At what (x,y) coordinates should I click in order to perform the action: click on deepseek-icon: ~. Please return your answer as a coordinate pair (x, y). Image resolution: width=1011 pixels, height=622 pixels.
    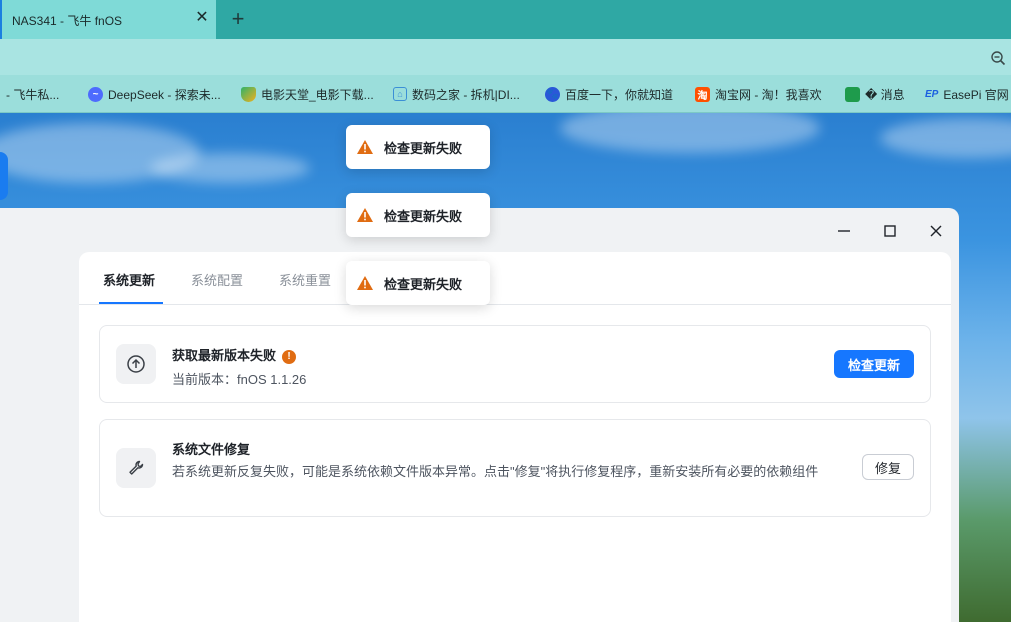
    Looking at the image, I should click on (95, 94).